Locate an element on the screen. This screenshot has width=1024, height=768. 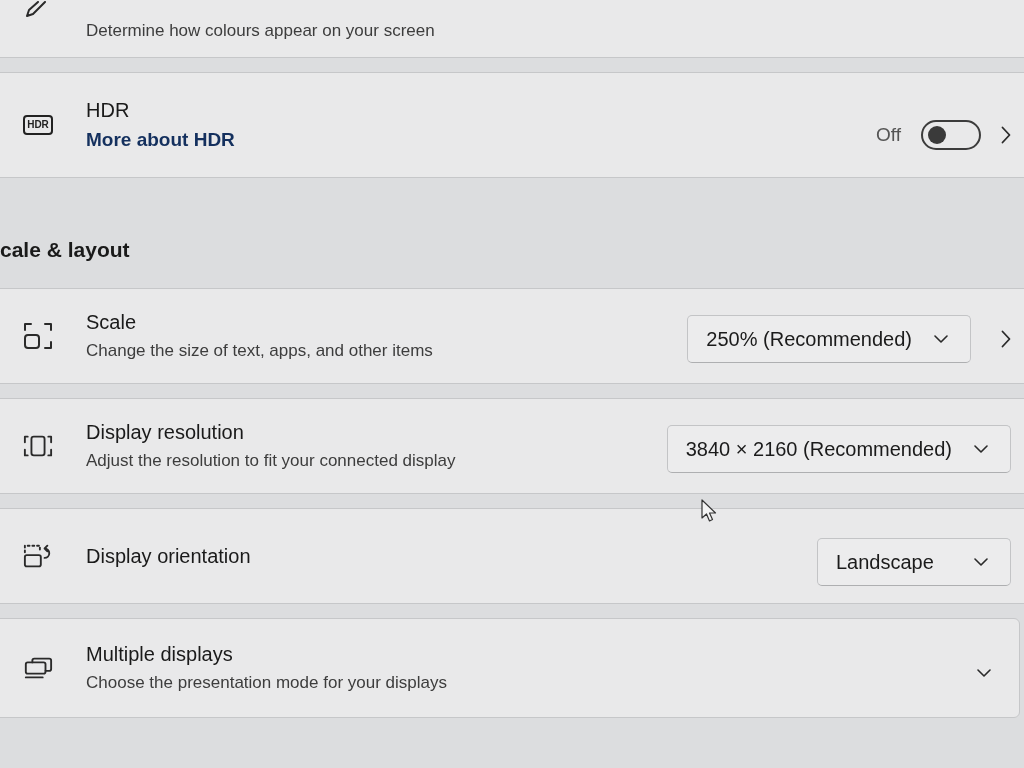
setting-title: Display orientation is located at coordinates (169, 556).